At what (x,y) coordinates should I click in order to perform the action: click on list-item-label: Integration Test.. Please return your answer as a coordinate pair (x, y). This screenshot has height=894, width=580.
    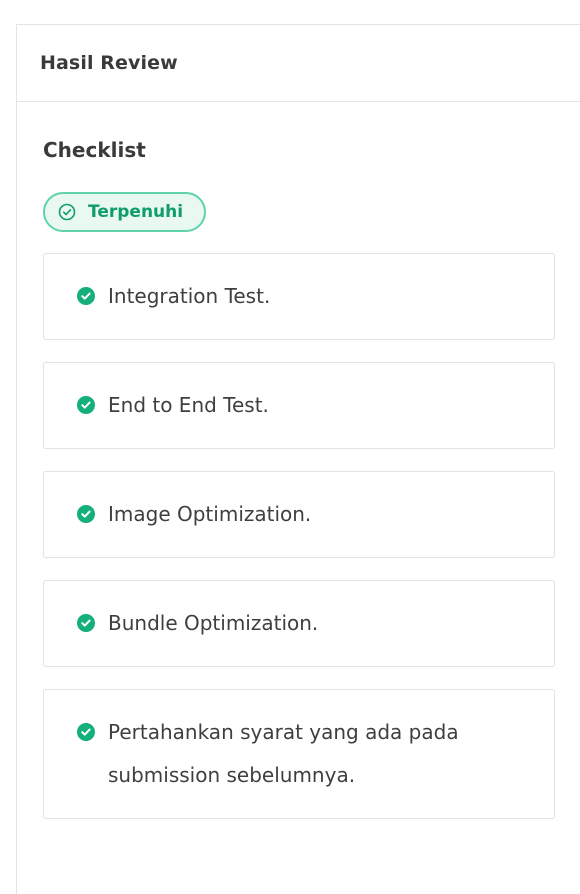
    Looking at the image, I should click on (189, 296).